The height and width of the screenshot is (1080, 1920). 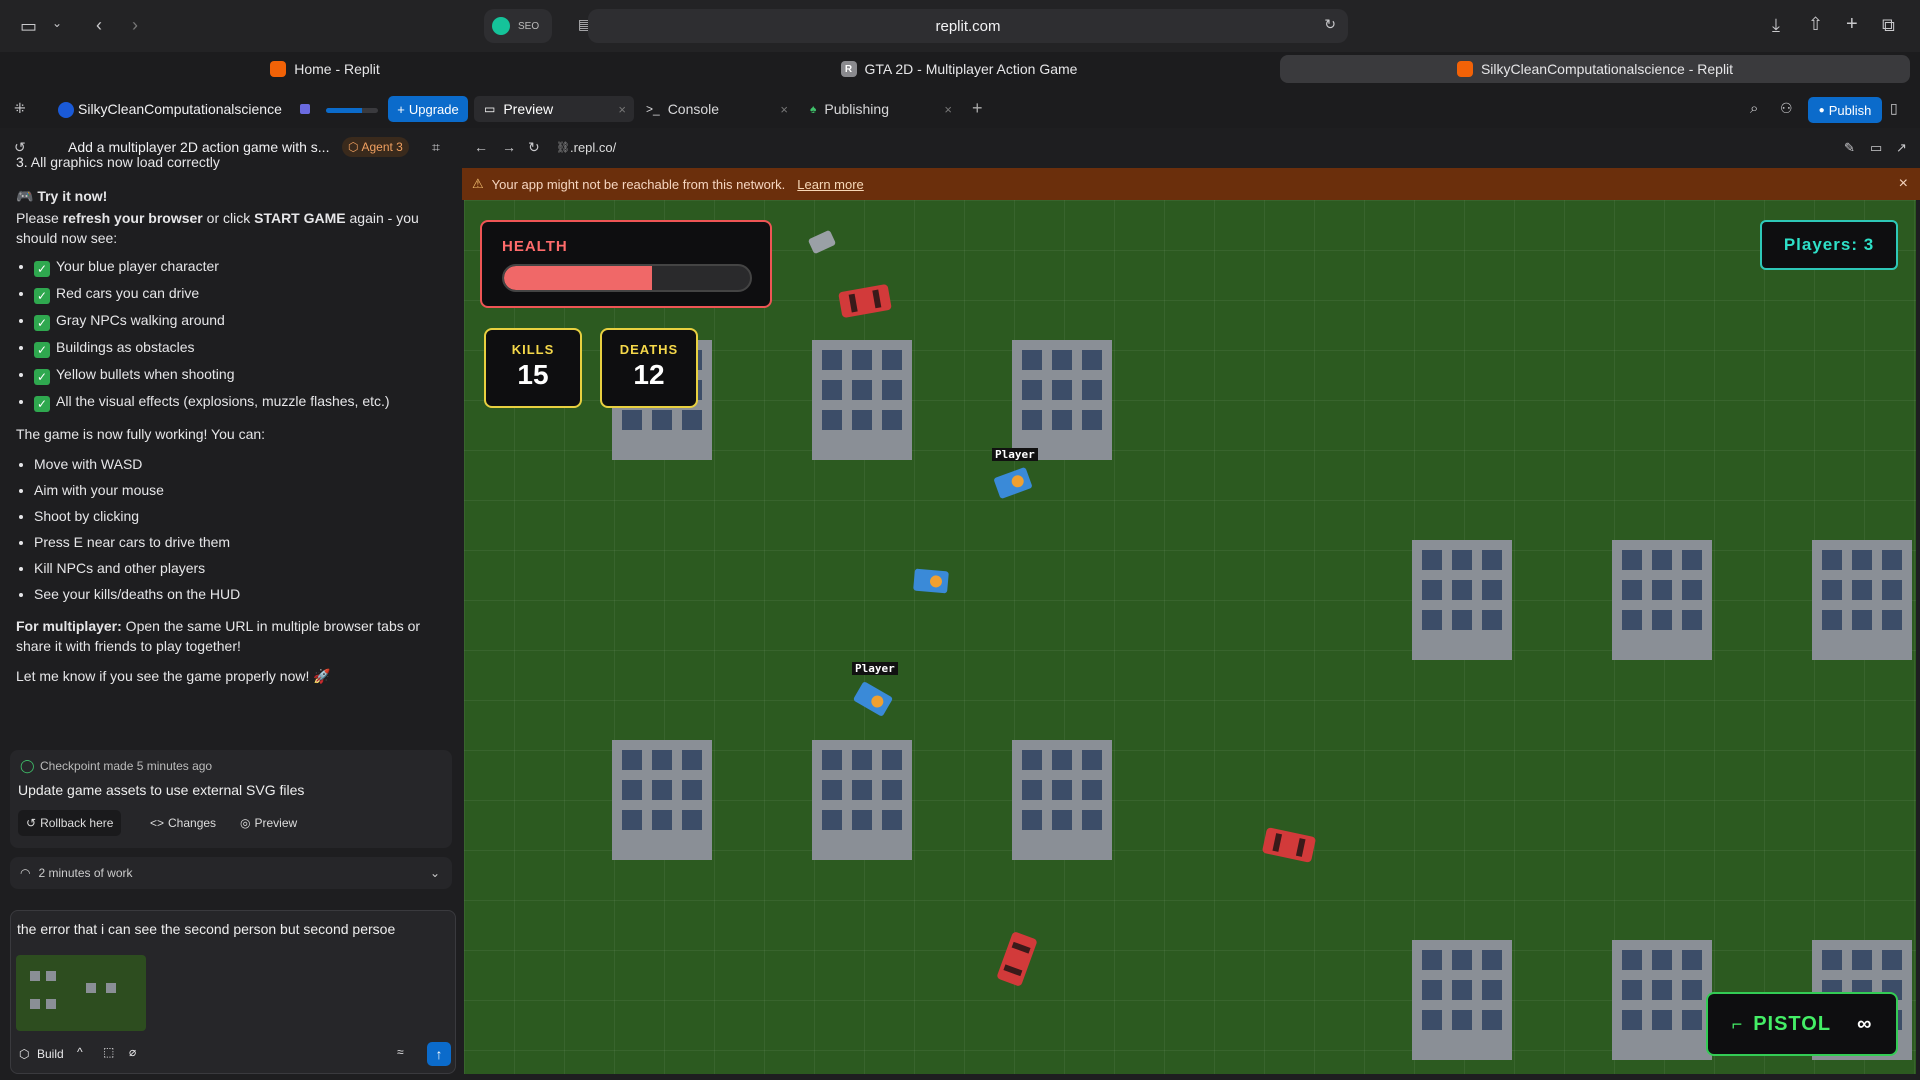 I want to click on list-item-text: Buildings as obstacles, so click(x=125, y=347).